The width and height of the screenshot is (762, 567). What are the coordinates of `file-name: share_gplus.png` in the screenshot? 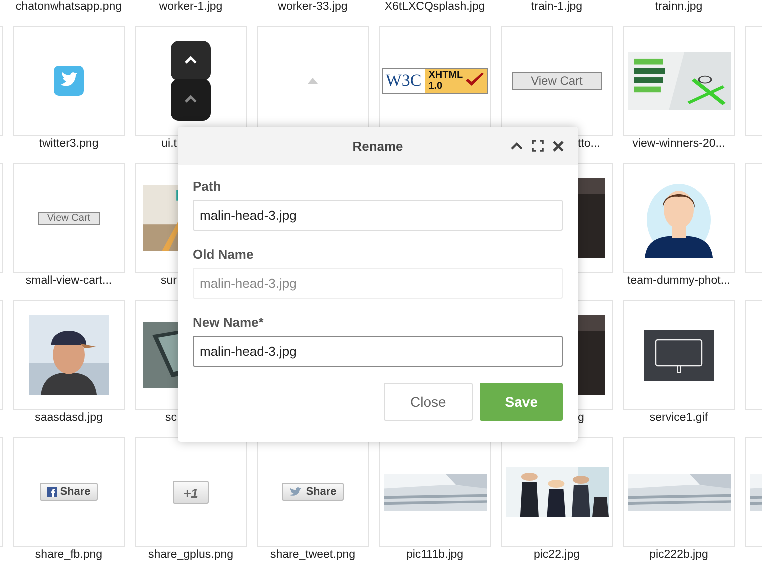 It's located at (191, 555).